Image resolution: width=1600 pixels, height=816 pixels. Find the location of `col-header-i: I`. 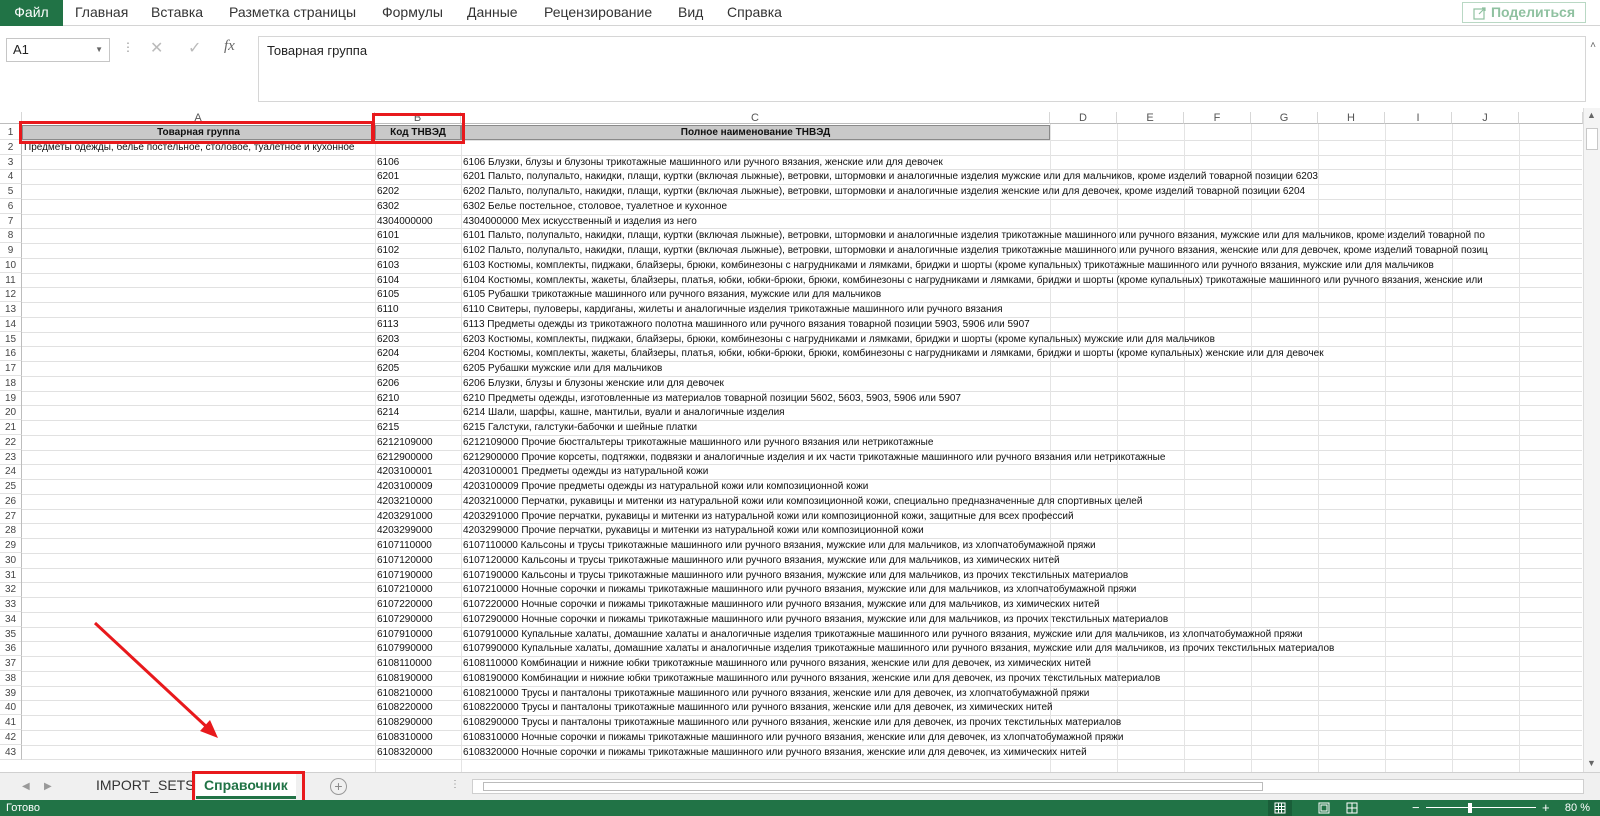

col-header-i: I is located at coordinates (1418, 118).